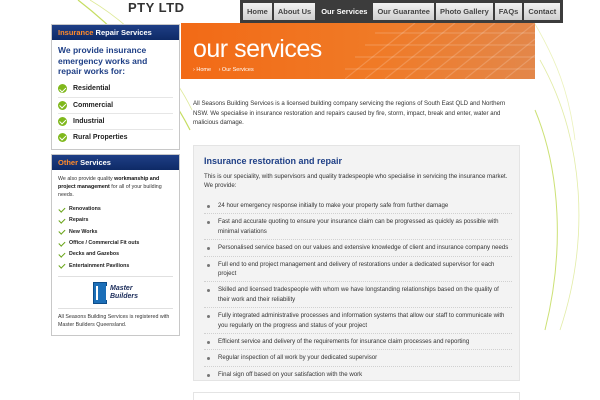 The height and width of the screenshot is (400, 600). Describe the element at coordinates (92, 88) in the screenshot. I see `list-item-label: Residential` at that location.